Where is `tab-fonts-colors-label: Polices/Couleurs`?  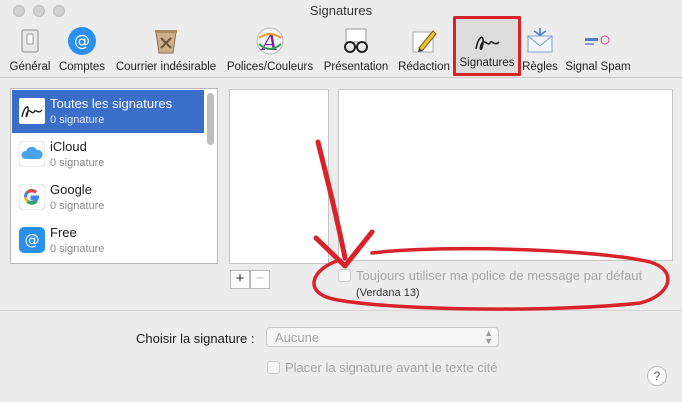 tab-fonts-colors-label: Polices/Couleurs is located at coordinates (270, 67).